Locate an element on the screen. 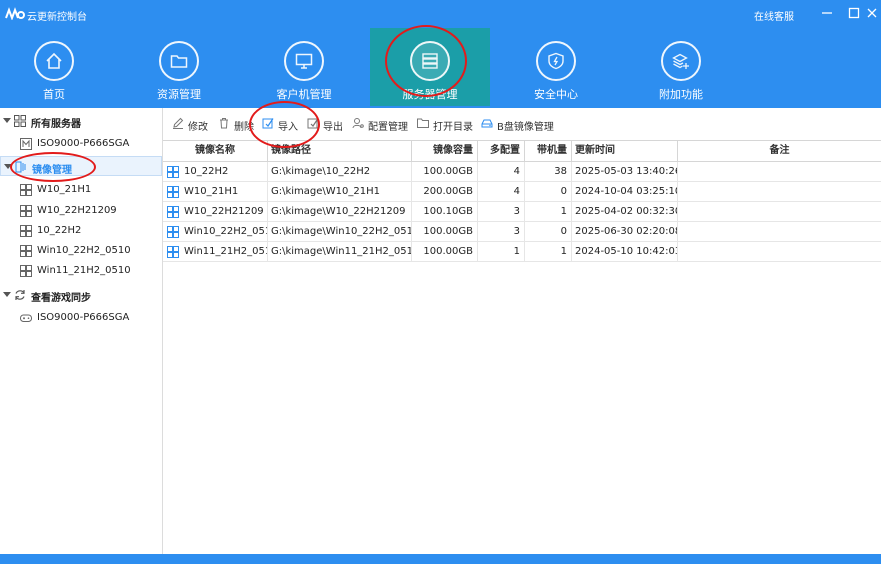 This screenshot has width=881, height=564. nav-home-label: 首页 is located at coordinates (54, 94).